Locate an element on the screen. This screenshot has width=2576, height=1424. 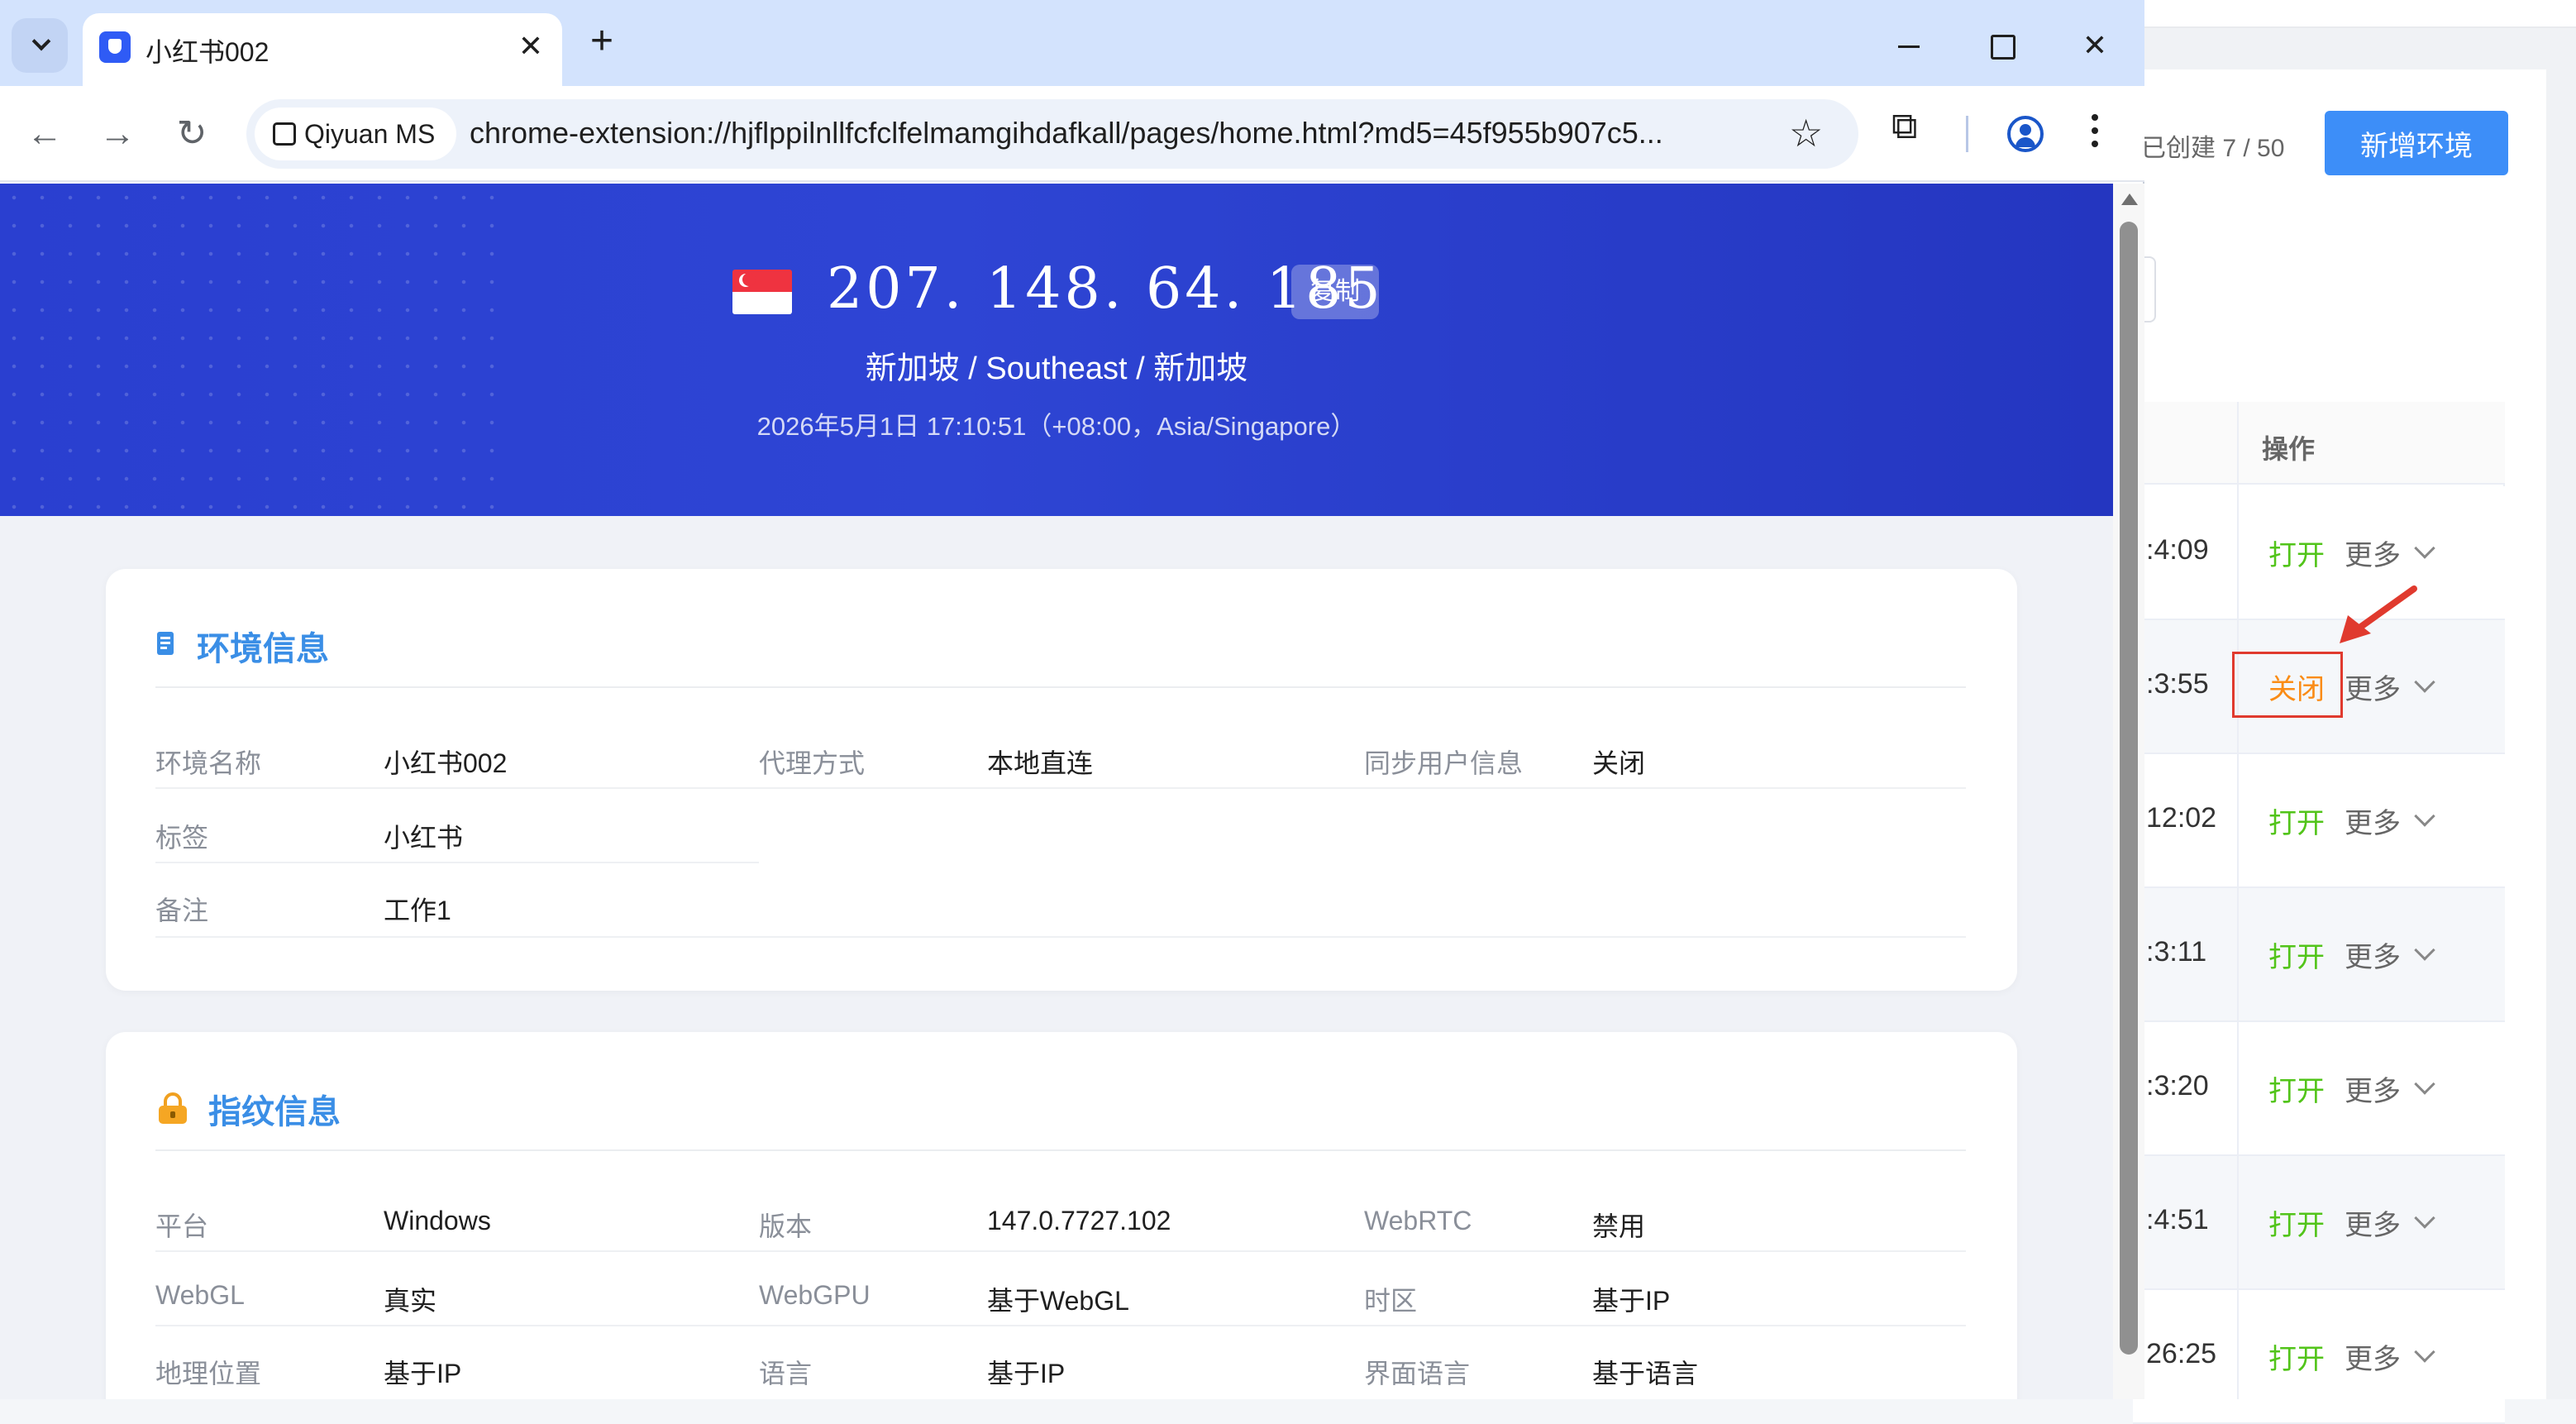
singapore-flag-icon is located at coordinates (762, 292).